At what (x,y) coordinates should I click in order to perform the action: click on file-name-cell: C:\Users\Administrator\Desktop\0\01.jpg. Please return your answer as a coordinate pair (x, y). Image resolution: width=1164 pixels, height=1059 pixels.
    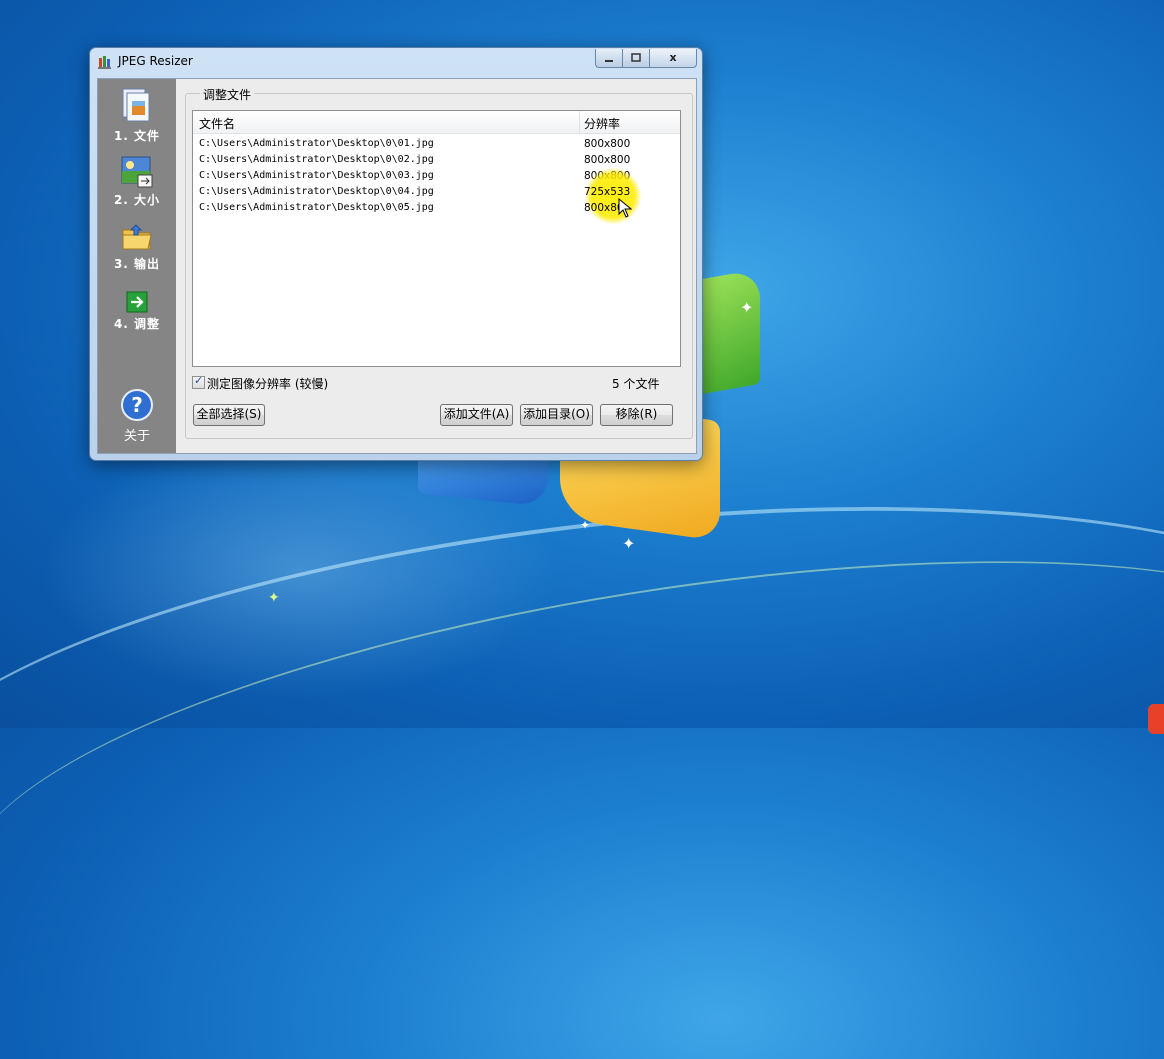
    Looking at the image, I should click on (316, 143).